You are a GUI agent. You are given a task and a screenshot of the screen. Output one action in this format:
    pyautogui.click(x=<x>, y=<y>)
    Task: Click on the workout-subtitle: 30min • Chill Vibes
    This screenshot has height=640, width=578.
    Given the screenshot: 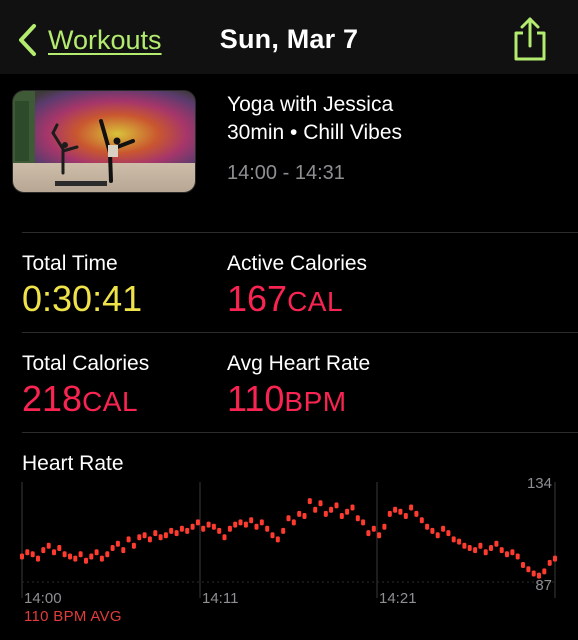 What is the action you would take?
    pyautogui.click(x=315, y=132)
    